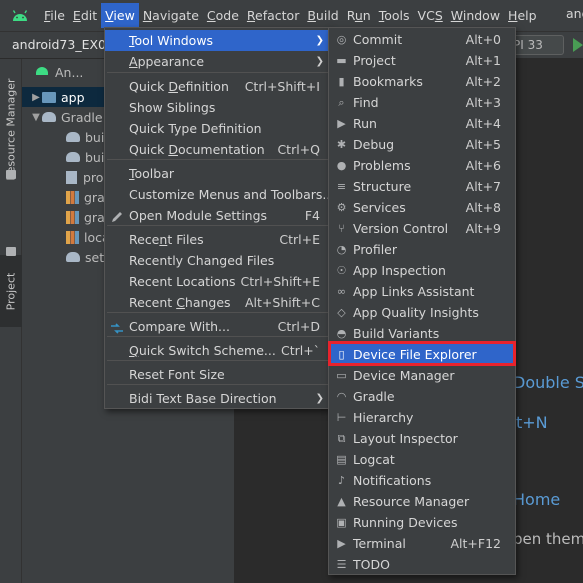 This screenshot has width=583, height=583. Describe the element at coordinates (548, 382) in the screenshot. I see `hint-search-everywhere: Double Sh` at that location.